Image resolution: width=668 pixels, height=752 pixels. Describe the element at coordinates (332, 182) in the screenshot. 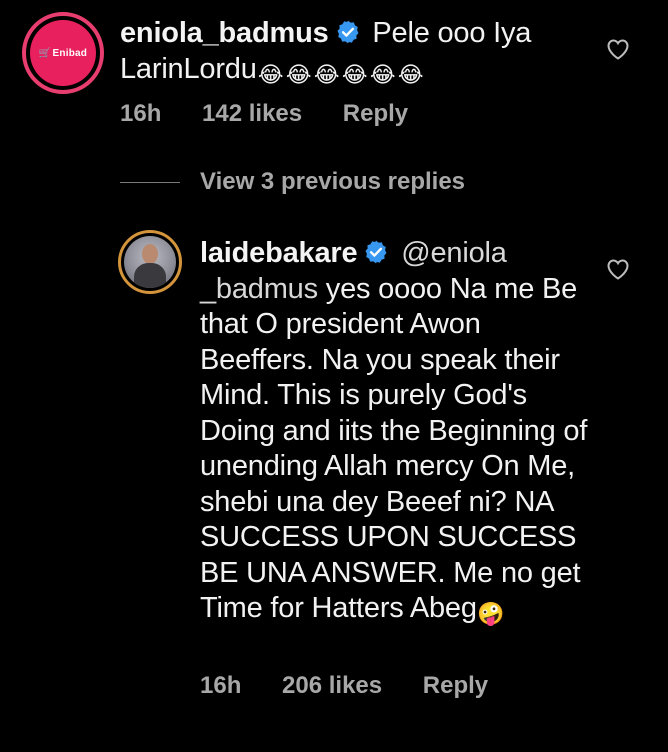

I see `view-replies-label: View 3 previous replies` at that location.